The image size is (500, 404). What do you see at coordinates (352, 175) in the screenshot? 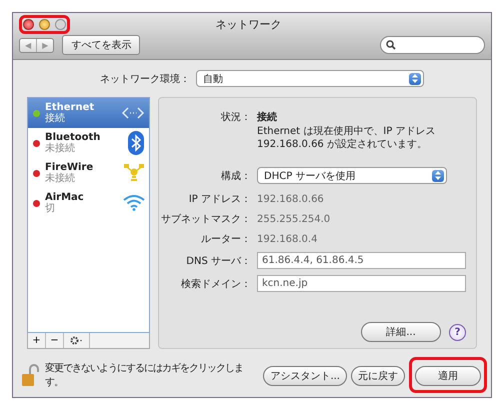
I see `config-popup: DHCP サーバを使用` at bounding box center [352, 175].